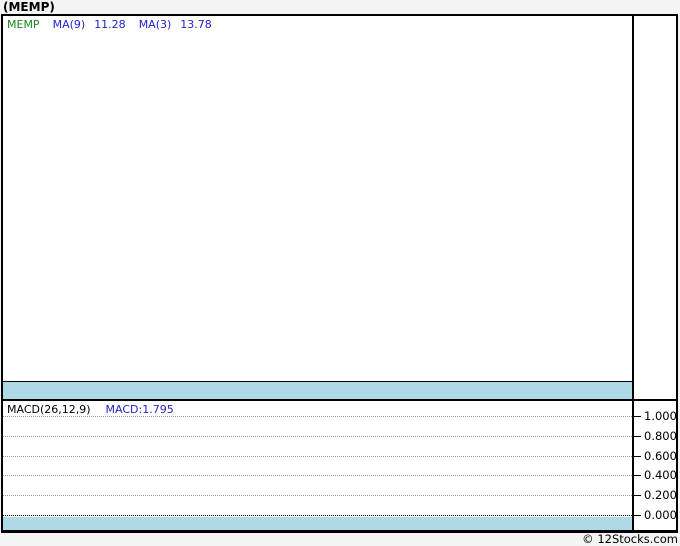 This screenshot has height=546, width=680. What do you see at coordinates (139, 409) in the screenshot?
I see `macd-value-label: MACD:1.795` at bounding box center [139, 409].